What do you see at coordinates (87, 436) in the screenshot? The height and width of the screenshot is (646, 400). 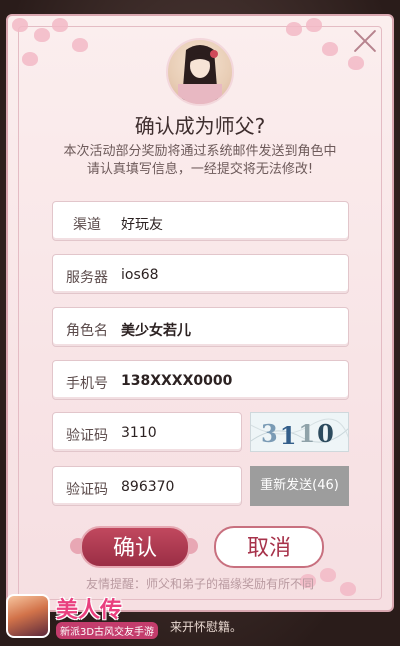 I see `captcha-label: 验证码` at bounding box center [87, 436].